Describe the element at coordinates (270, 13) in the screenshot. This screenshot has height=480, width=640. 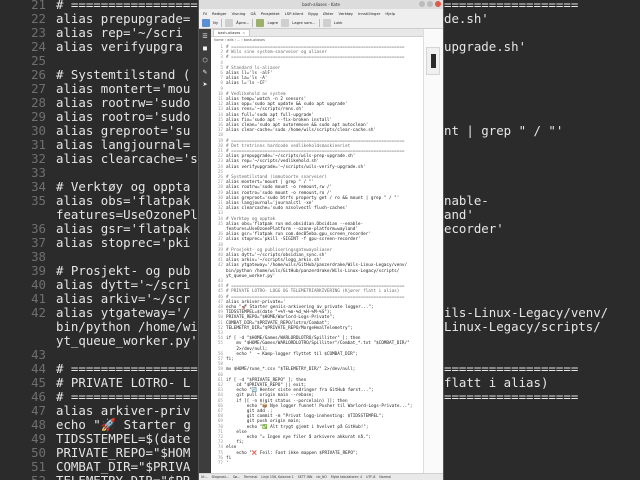
I see `menu-item: Prosjektet` at that location.